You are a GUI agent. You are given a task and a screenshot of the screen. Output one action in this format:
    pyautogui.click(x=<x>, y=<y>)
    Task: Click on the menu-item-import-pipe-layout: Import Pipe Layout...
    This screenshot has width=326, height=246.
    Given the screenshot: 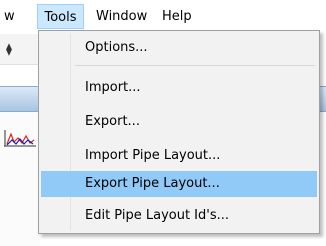 What is the action you would take?
    pyautogui.click(x=179, y=156)
    